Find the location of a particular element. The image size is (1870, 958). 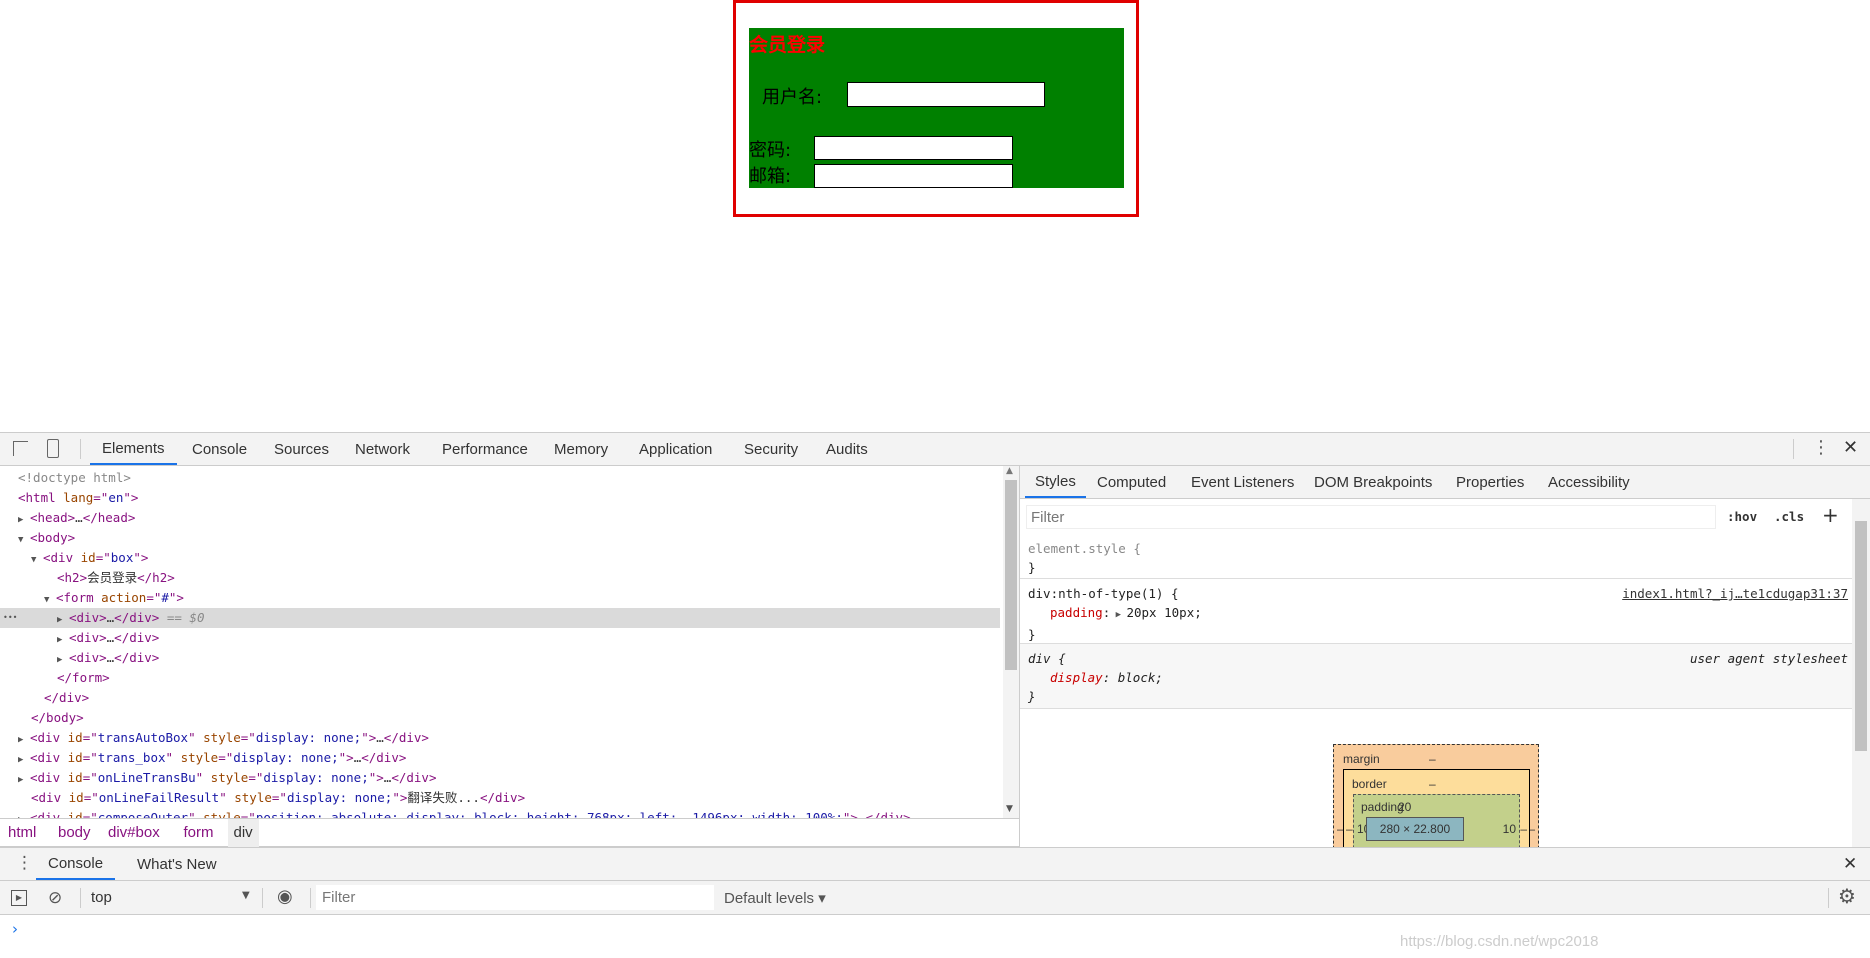

device-toolbar-icon is located at coordinates (53, 448).